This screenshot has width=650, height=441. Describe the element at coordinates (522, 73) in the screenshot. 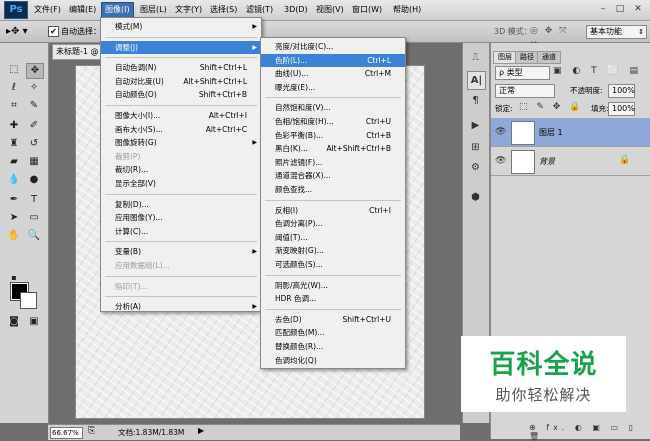

I see `layer-kind-filter: ρ 类型` at that location.